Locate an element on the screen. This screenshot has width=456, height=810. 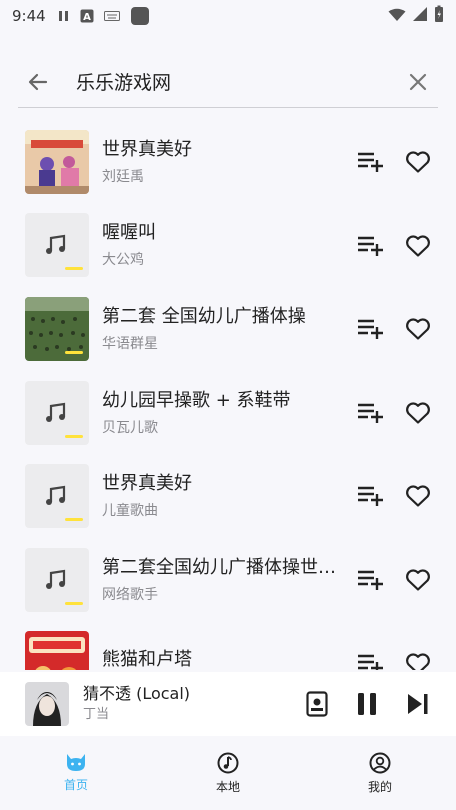
close-icon is located at coordinates (418, 81).